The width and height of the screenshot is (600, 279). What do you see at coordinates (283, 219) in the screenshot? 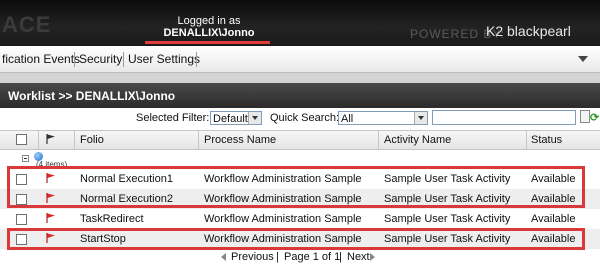
I see `process-name-cell: Workflow Administration Sample` at bounding box center [283, 219].